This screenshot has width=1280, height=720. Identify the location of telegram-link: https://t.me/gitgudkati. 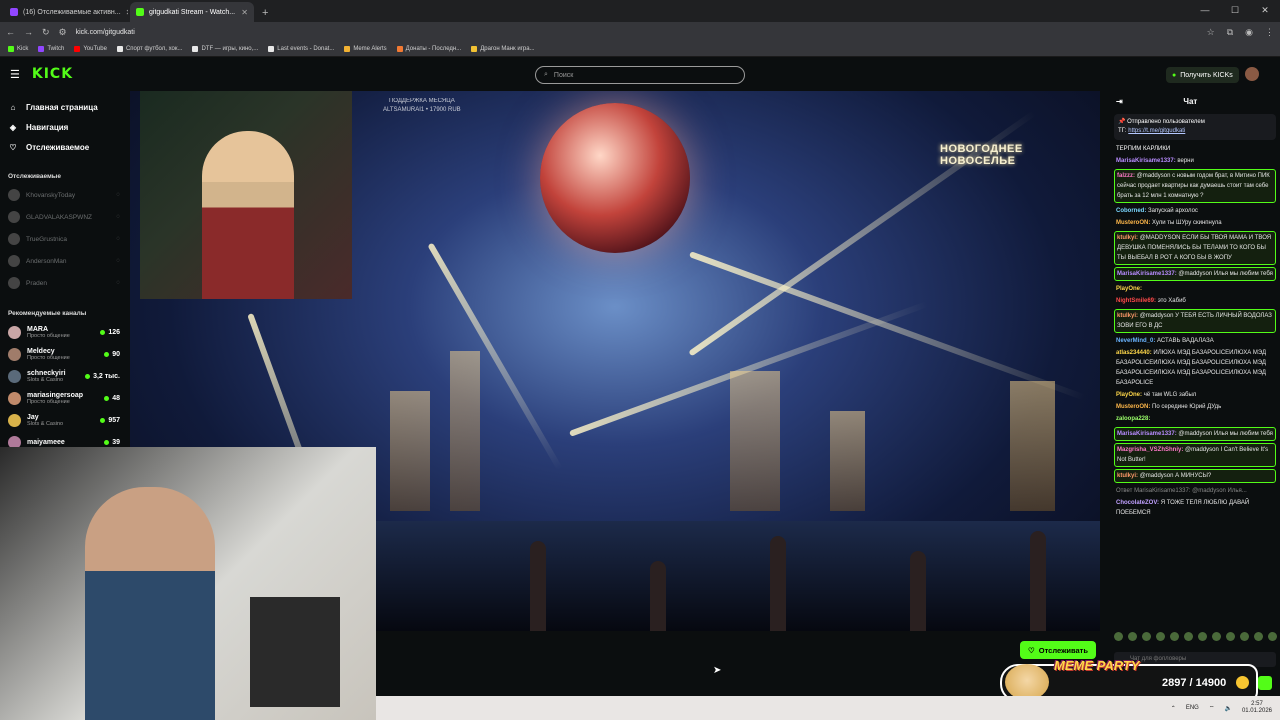
(1156, 131).